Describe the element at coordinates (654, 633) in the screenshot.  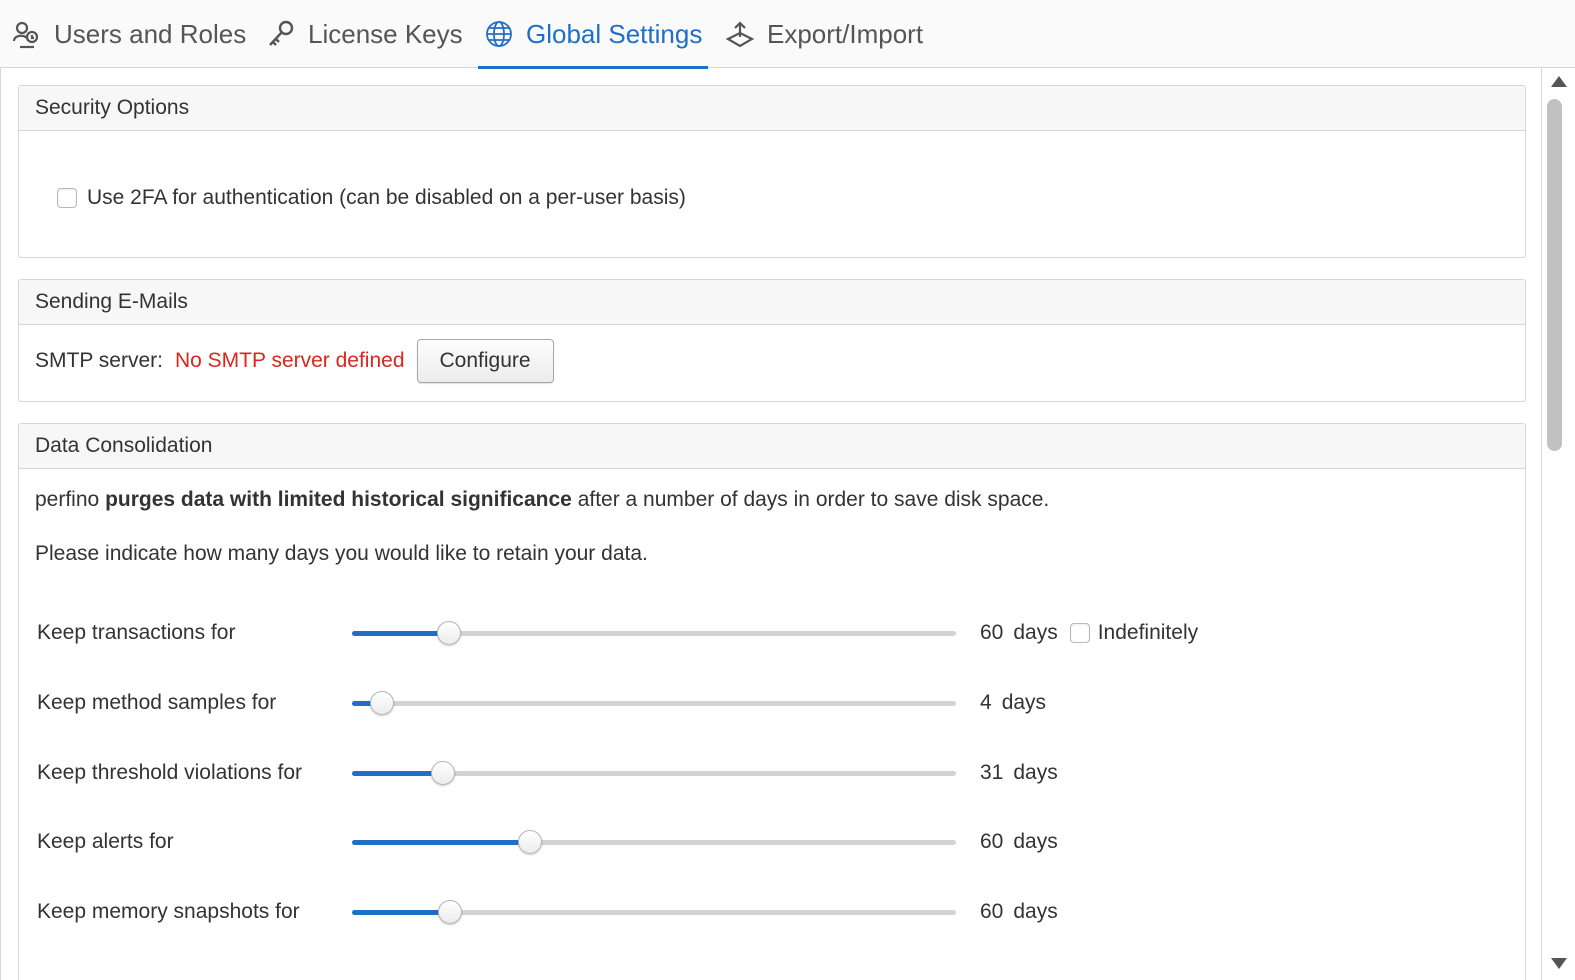
I see `transactions-slider` at that location.